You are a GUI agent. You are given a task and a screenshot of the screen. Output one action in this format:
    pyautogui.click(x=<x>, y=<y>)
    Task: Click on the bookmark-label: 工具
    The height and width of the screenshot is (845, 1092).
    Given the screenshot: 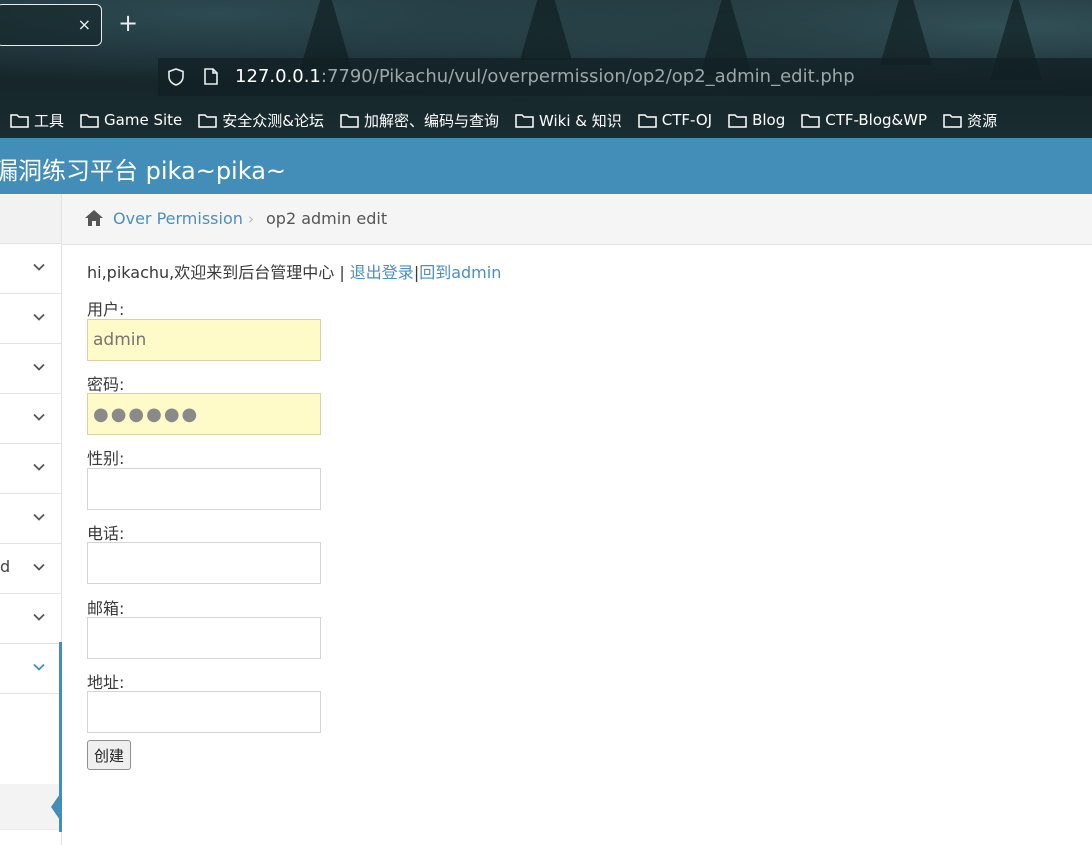 What is the action you would take?
    pyautogui.click(x=49, y=120)
    